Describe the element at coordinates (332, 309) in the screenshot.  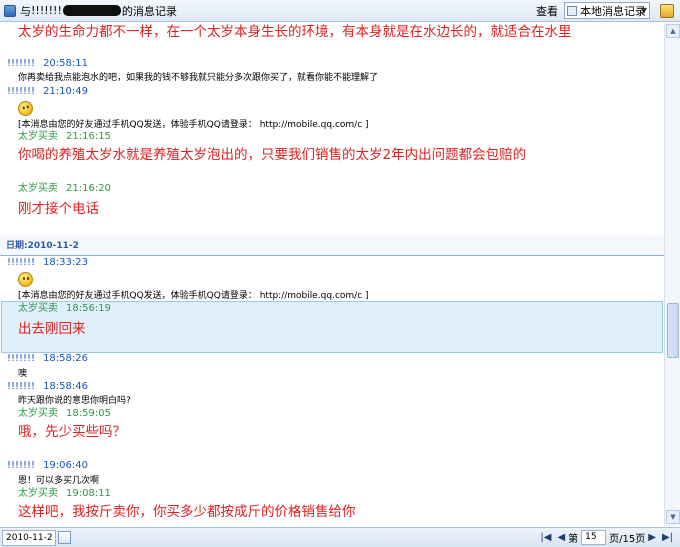
I see `message-header: 太岁买卖 18:56:19` at that location.